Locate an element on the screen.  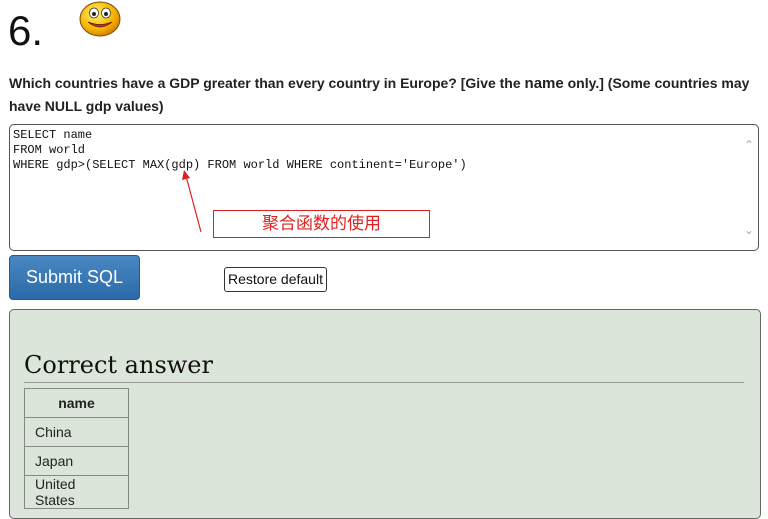
scroll-down-chevron-icon: ⌄ is located at coordinates (749, 230).